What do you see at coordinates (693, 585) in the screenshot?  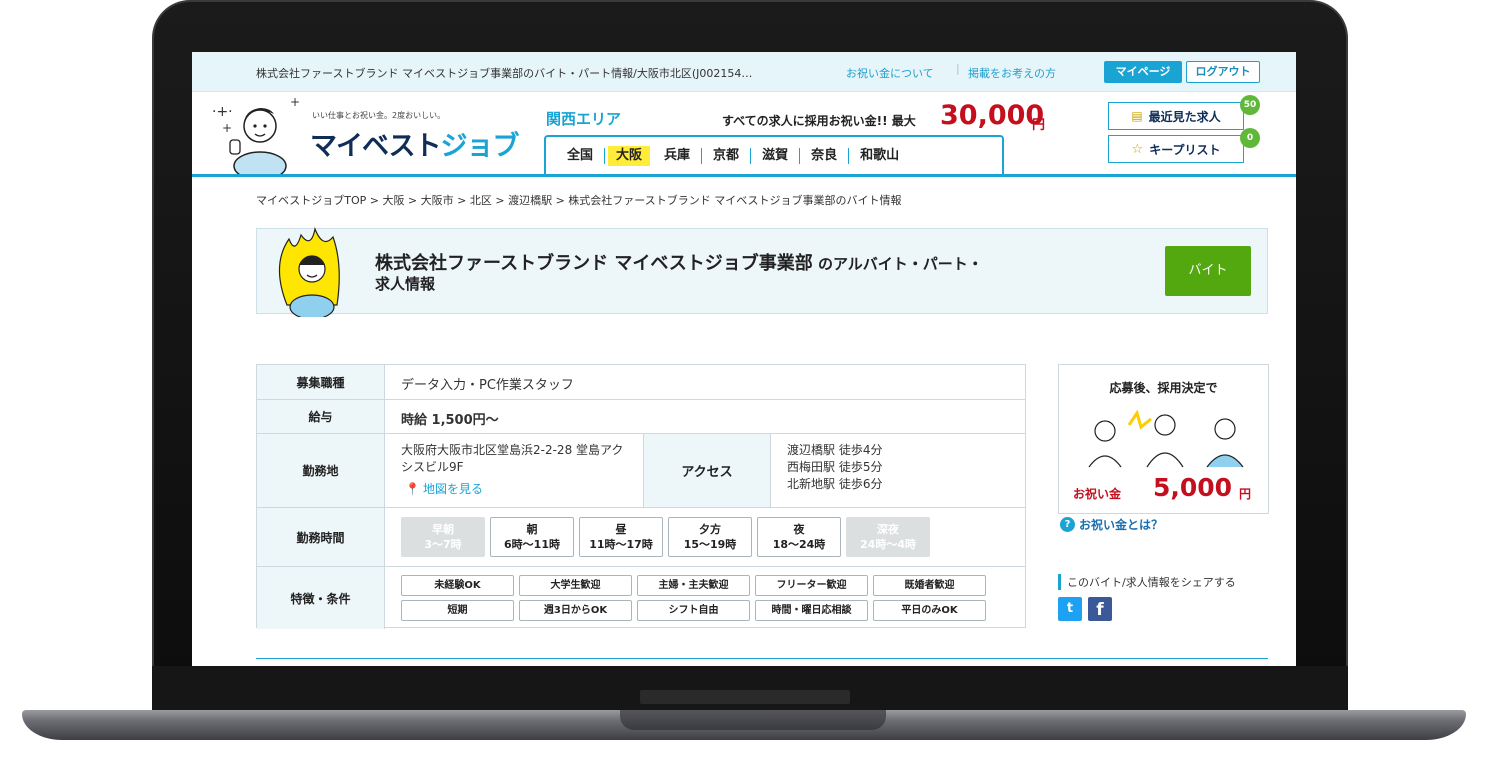 I see `feature-tag: 主婦・主夫歓迎` at bounding box center [693, 585].